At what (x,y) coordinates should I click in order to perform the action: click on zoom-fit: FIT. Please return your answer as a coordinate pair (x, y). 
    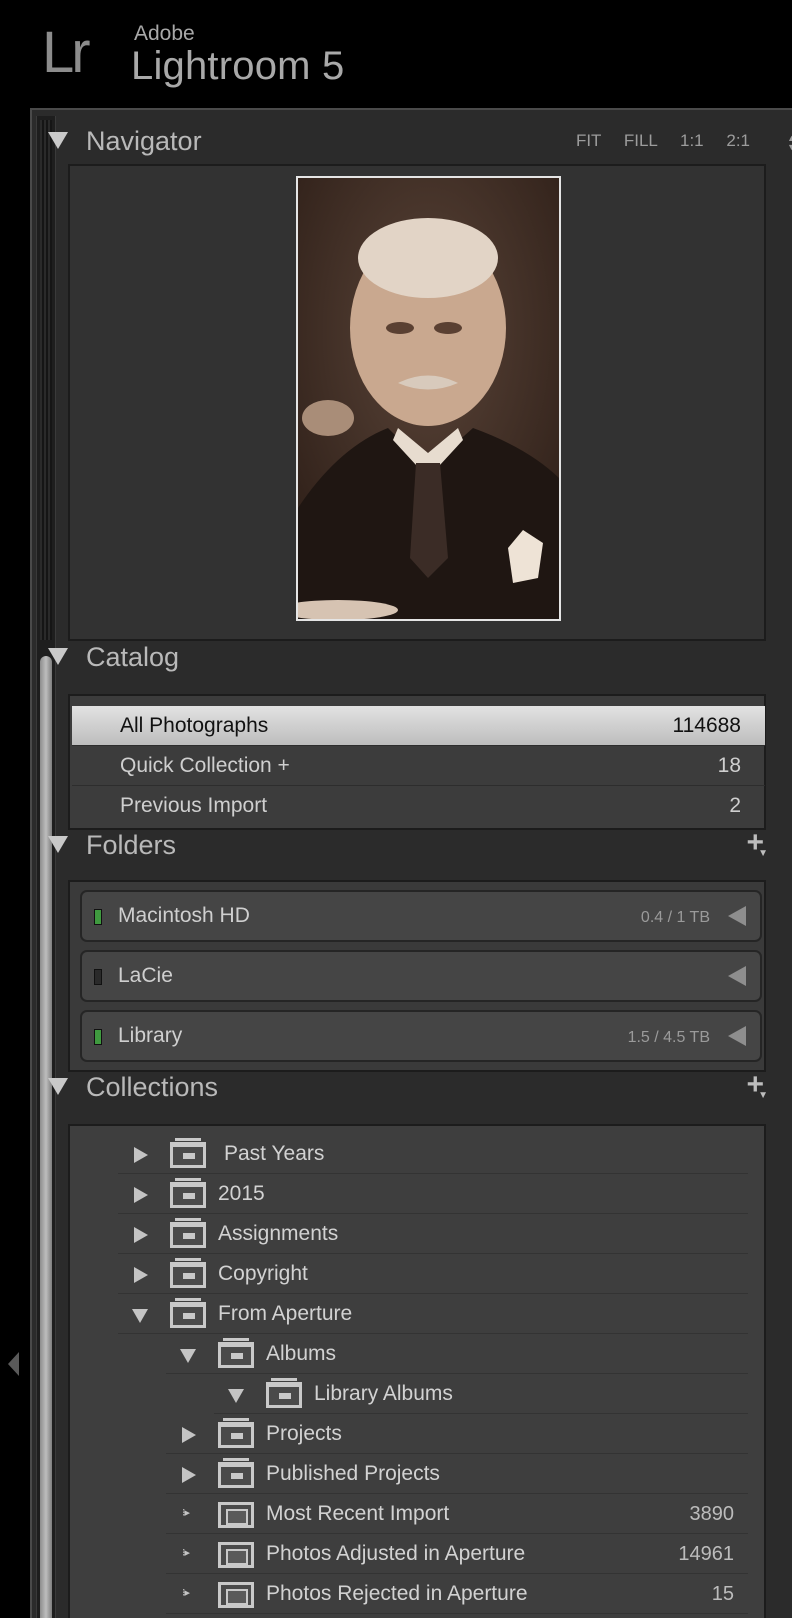
    Looking at the image, I should click on (588, 140).